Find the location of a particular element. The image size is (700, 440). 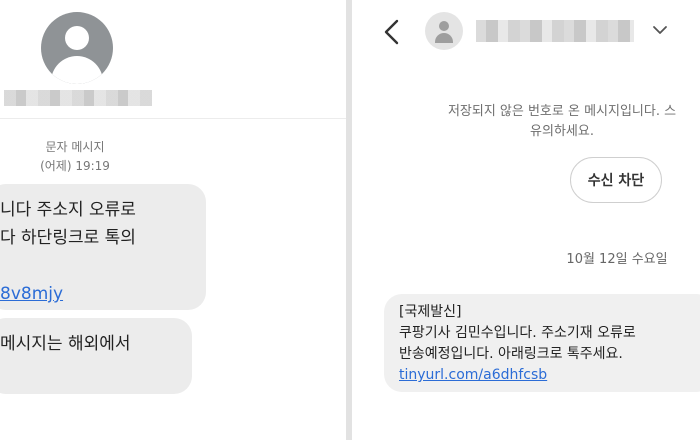

message-link: tinyurl.com/a6dhfcsb is located at coordinates (549, 375).